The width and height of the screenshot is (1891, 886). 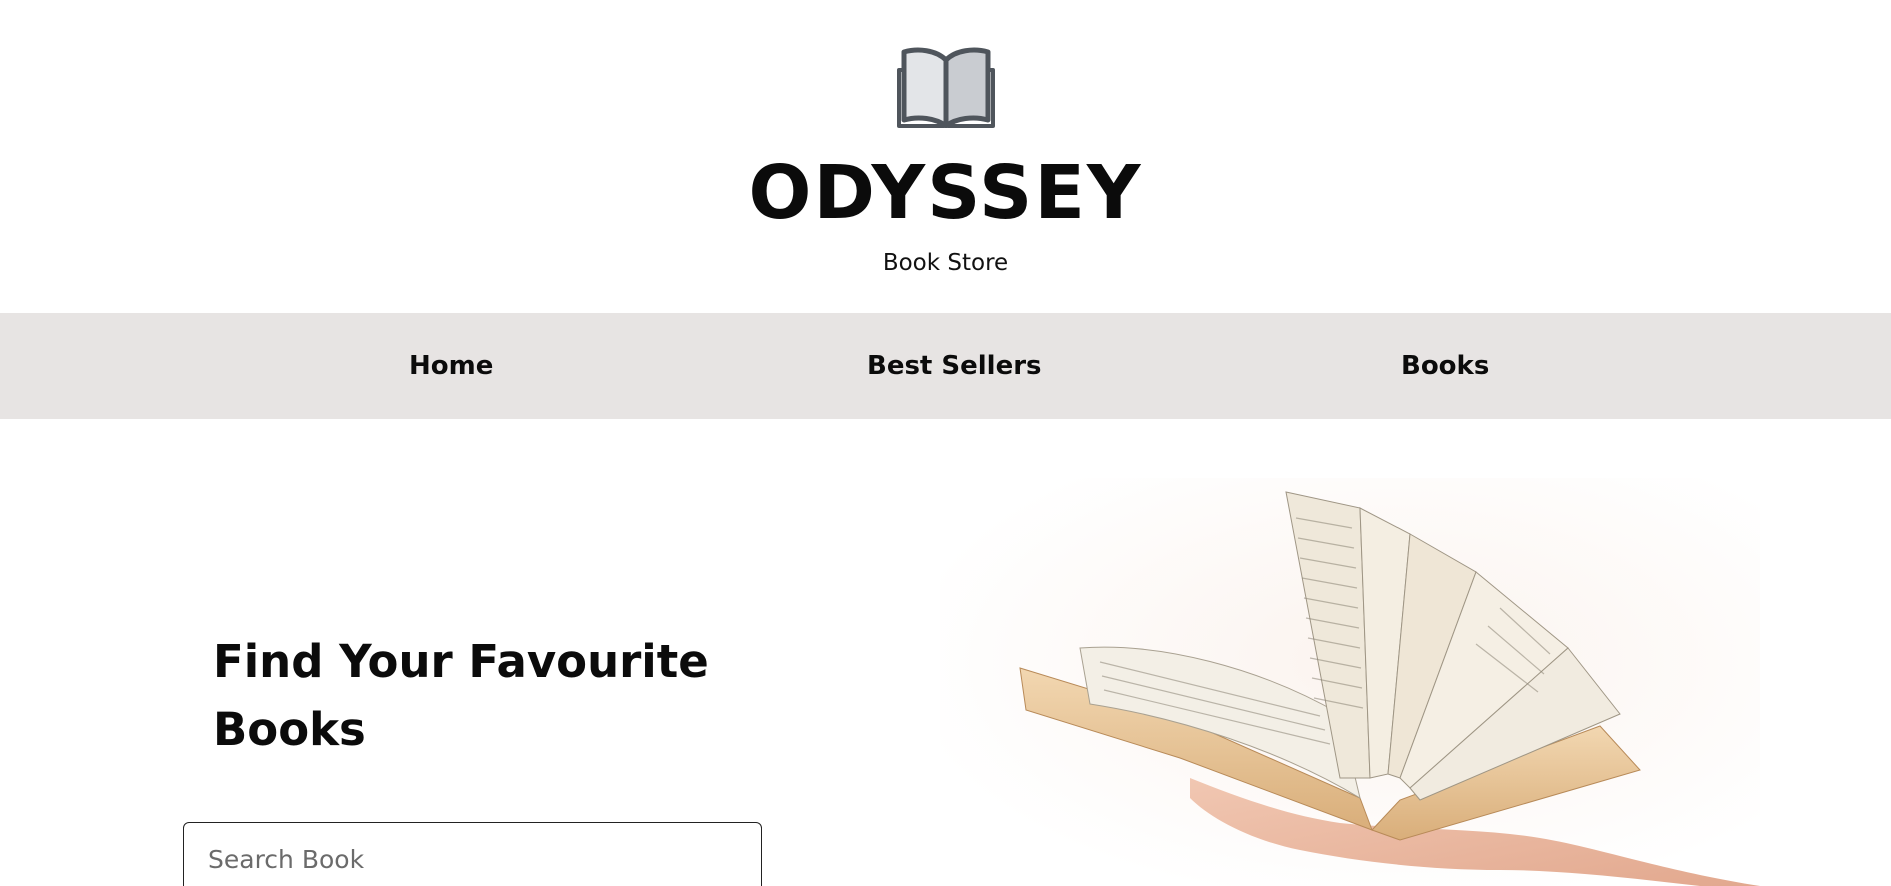 I want to click on brand-name: ODYSSEY, so click(x=945, y=193).